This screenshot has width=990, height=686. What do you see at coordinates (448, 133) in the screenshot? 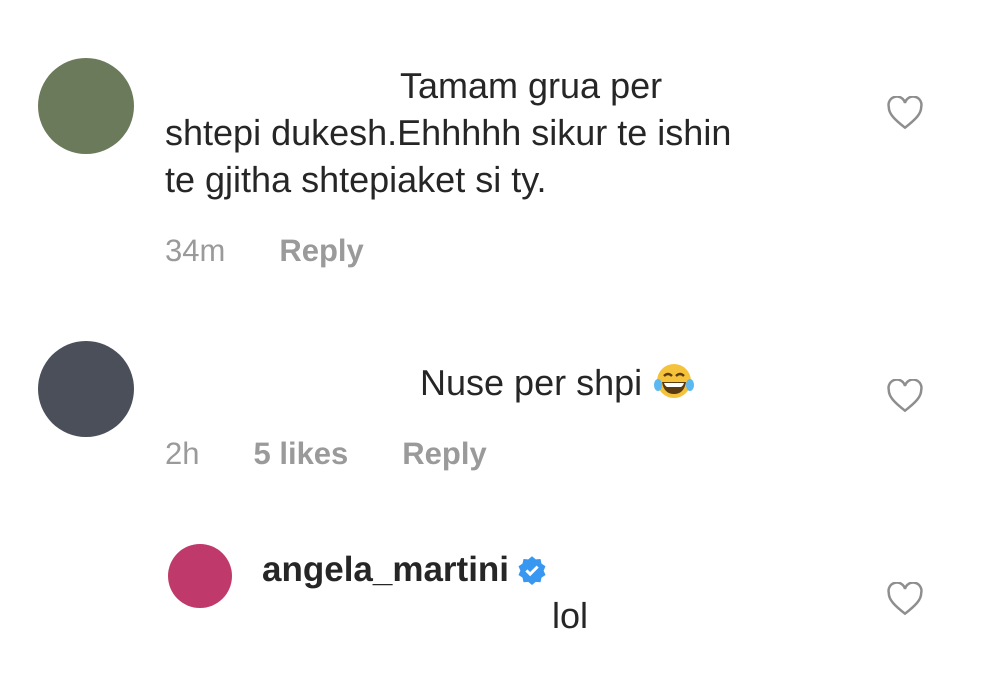
I see `comment-text: Tamam grua per shtepi dukesh.Ehhhhh sikur te ishin te gjitha shtepiaket si ty.` at bounding box center [448, 133].